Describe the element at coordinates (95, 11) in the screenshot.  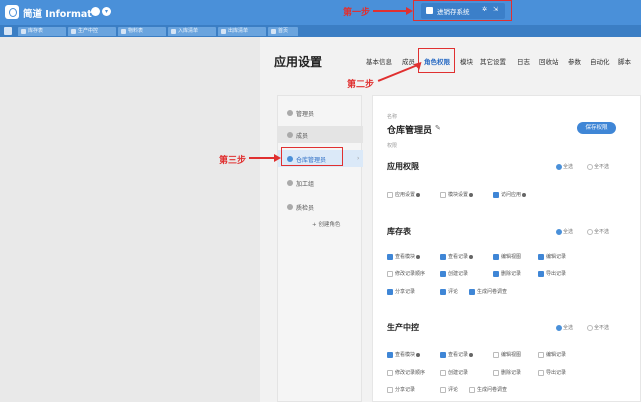
I see `user-avatar-icon` at that location.